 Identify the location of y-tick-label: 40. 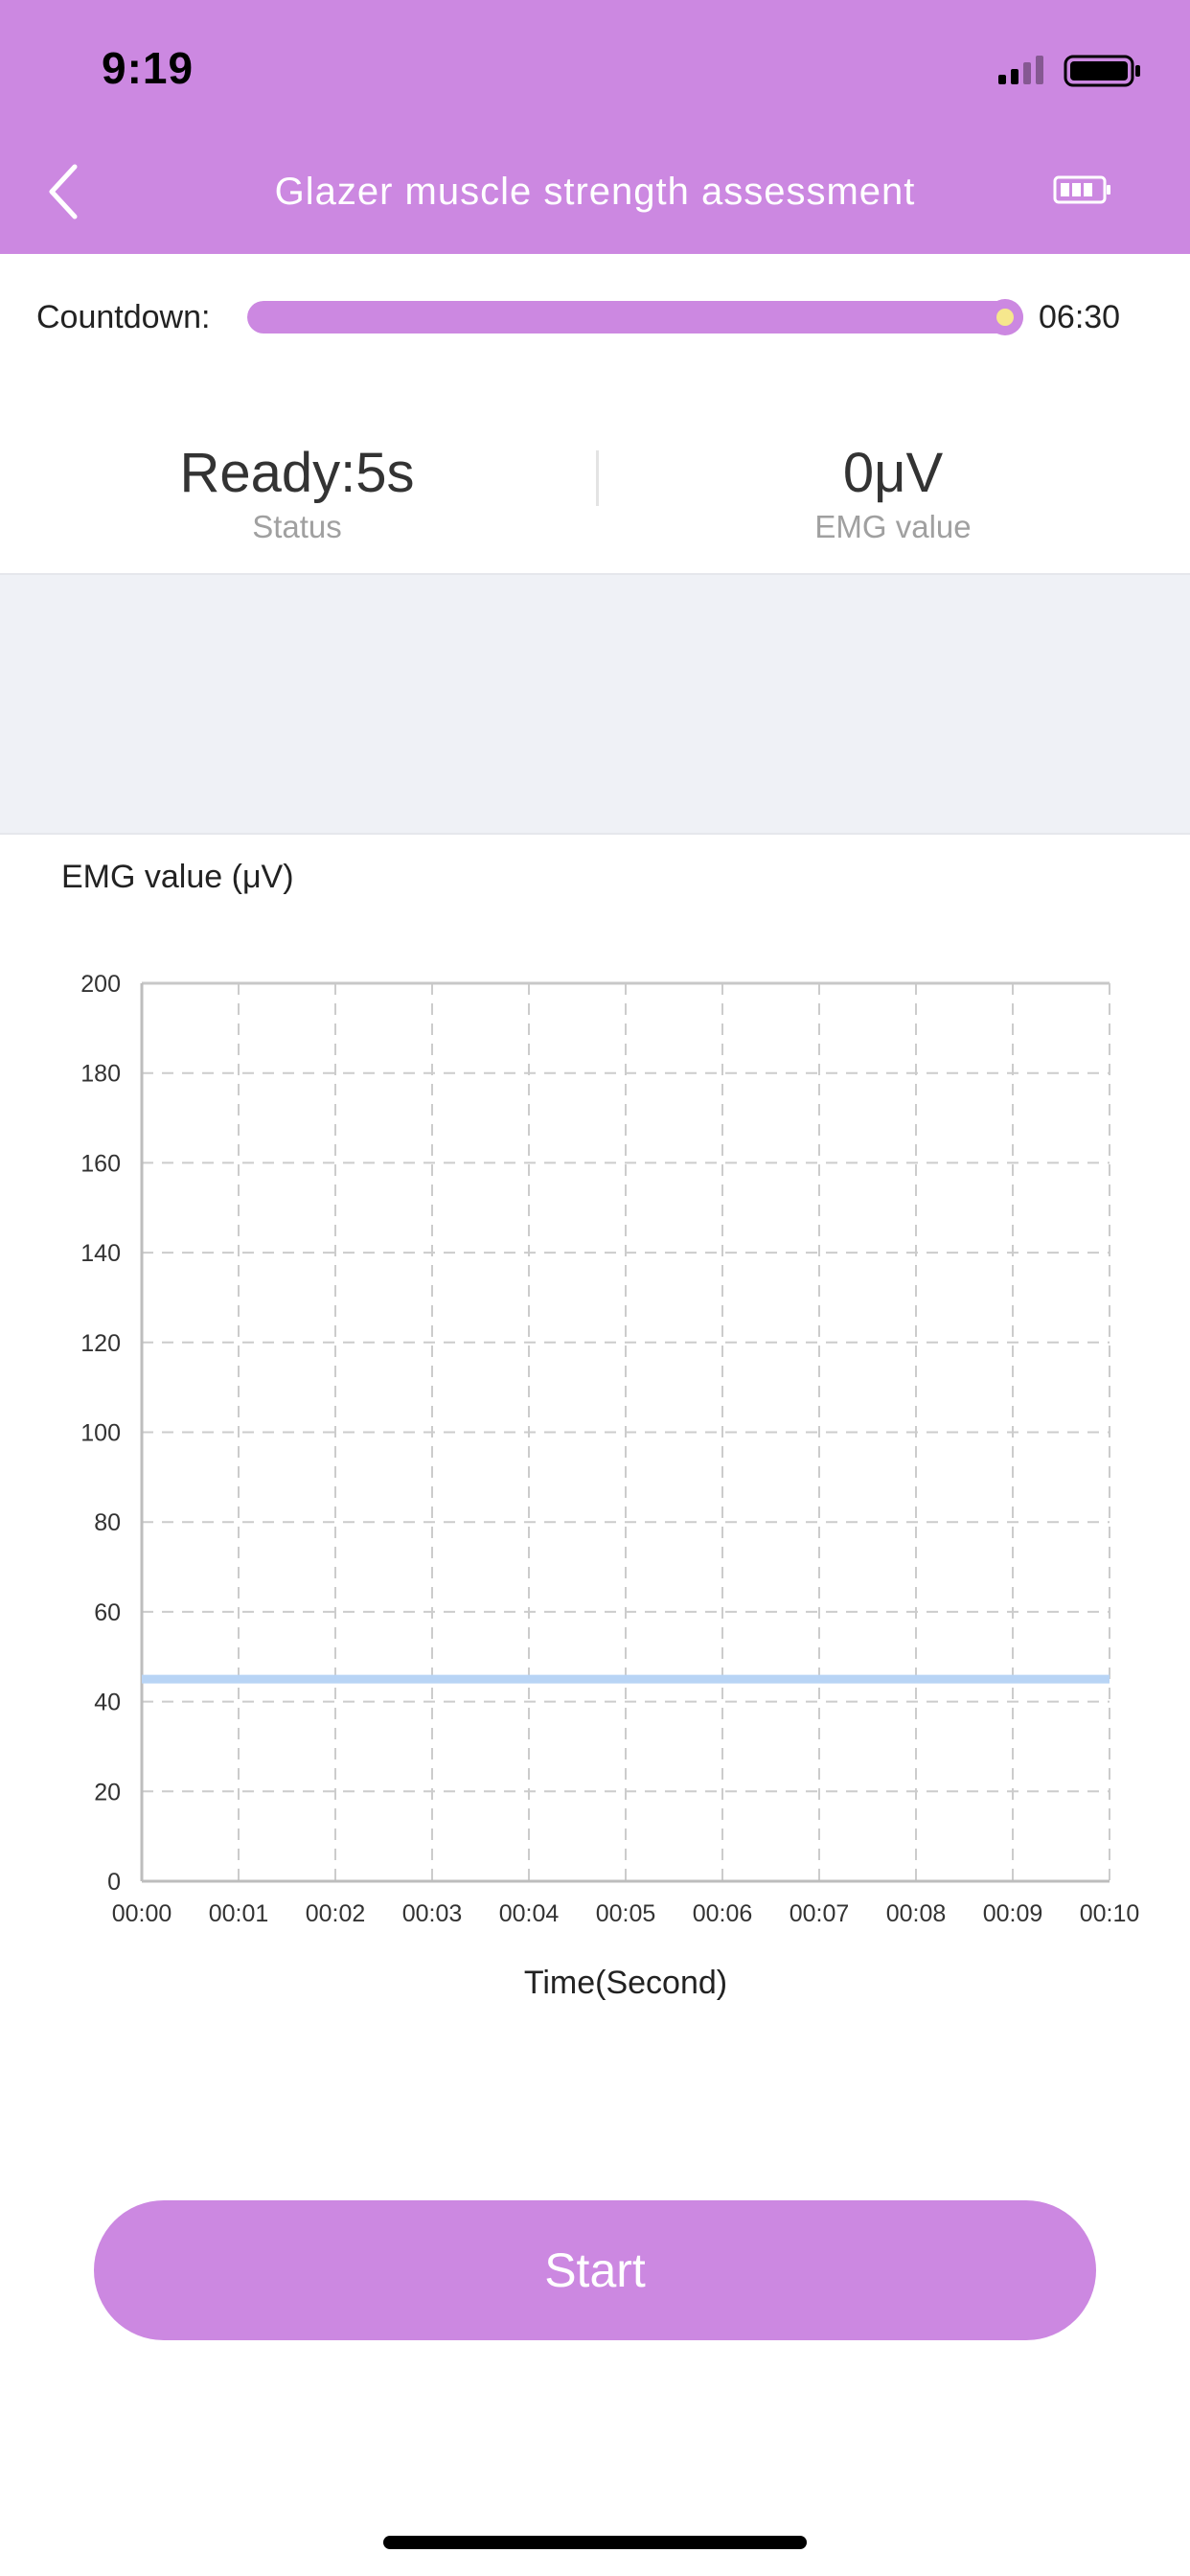
(107, 1703).